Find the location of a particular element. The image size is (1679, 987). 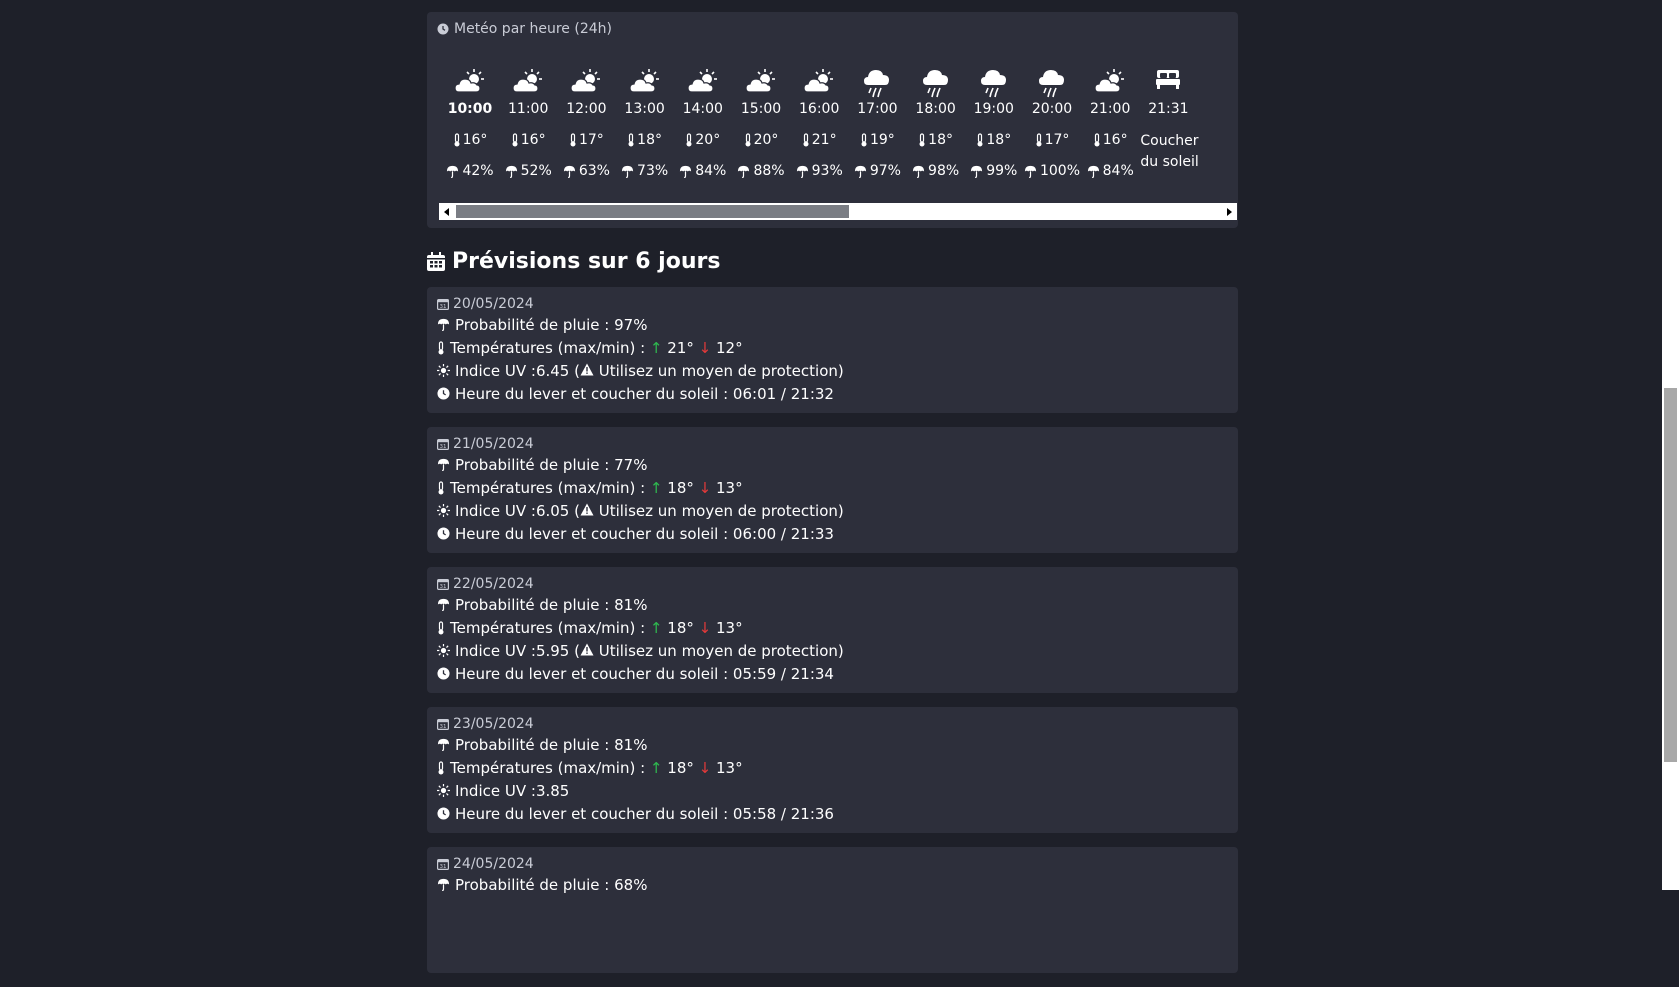

horizontal-scrollbar is located at coordinates (838, 211).